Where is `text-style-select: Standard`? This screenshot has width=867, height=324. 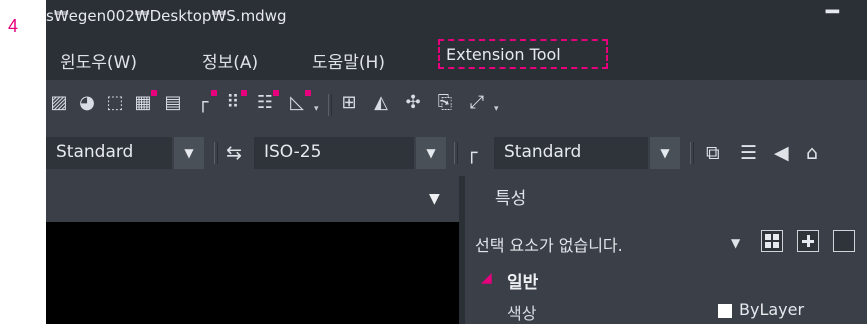 text-style-select: Standard is located at coordinates (109, 153).